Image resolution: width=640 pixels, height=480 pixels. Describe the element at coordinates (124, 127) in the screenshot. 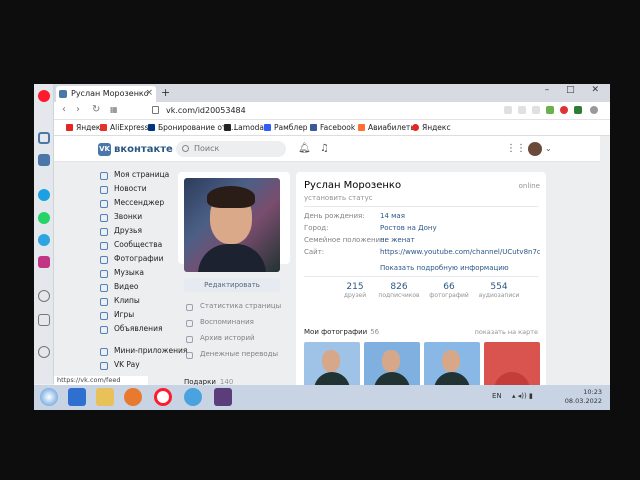

I see `bookmark-item: AliExpress` at that location.